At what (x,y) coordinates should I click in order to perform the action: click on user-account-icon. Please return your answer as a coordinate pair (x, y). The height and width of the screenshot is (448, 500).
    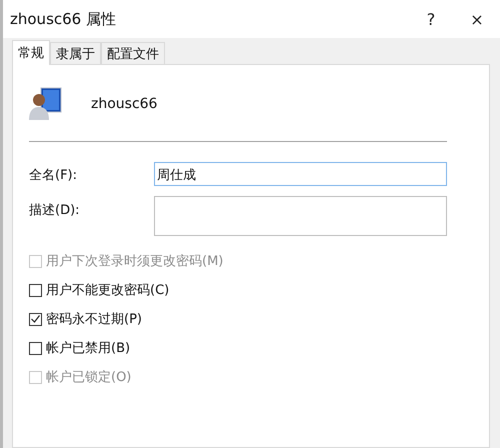
    Looking at the image, I should click on (46, 104).